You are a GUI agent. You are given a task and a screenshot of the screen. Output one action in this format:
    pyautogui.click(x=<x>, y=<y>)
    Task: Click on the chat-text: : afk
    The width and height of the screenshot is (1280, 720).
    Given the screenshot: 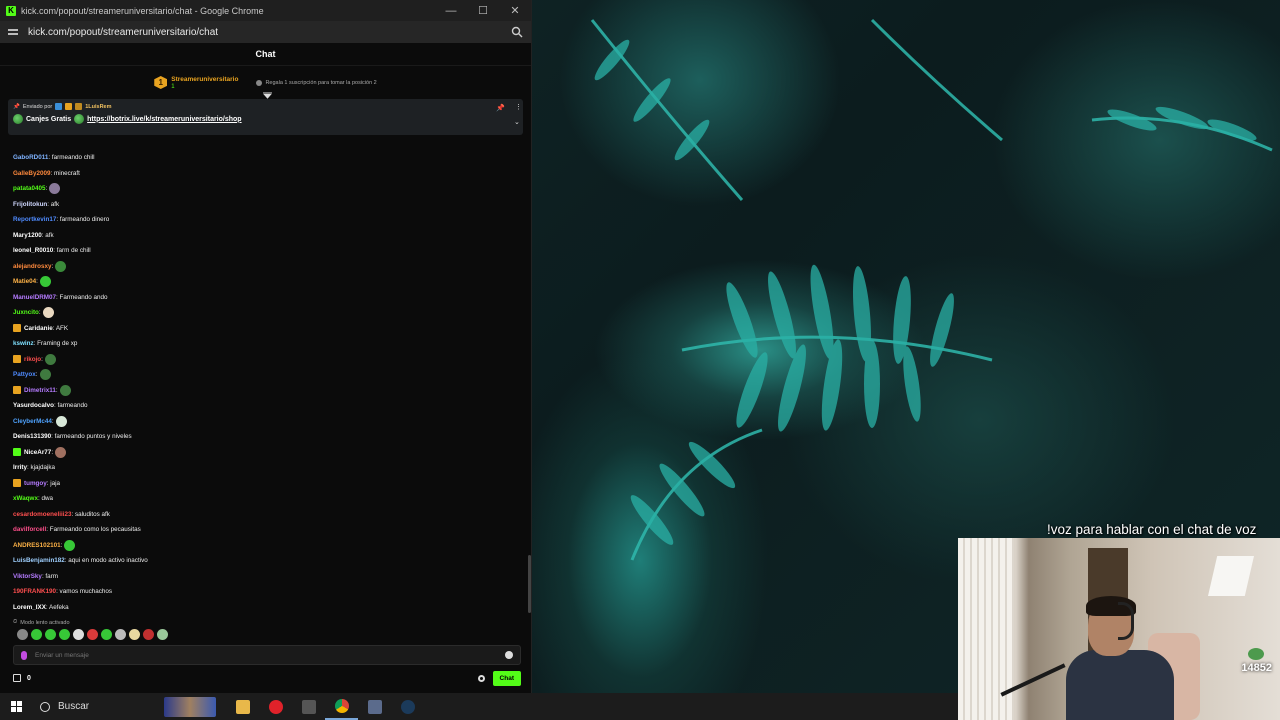 What is the action you would take?
    pyautogui.click(x=53, y=204)
    